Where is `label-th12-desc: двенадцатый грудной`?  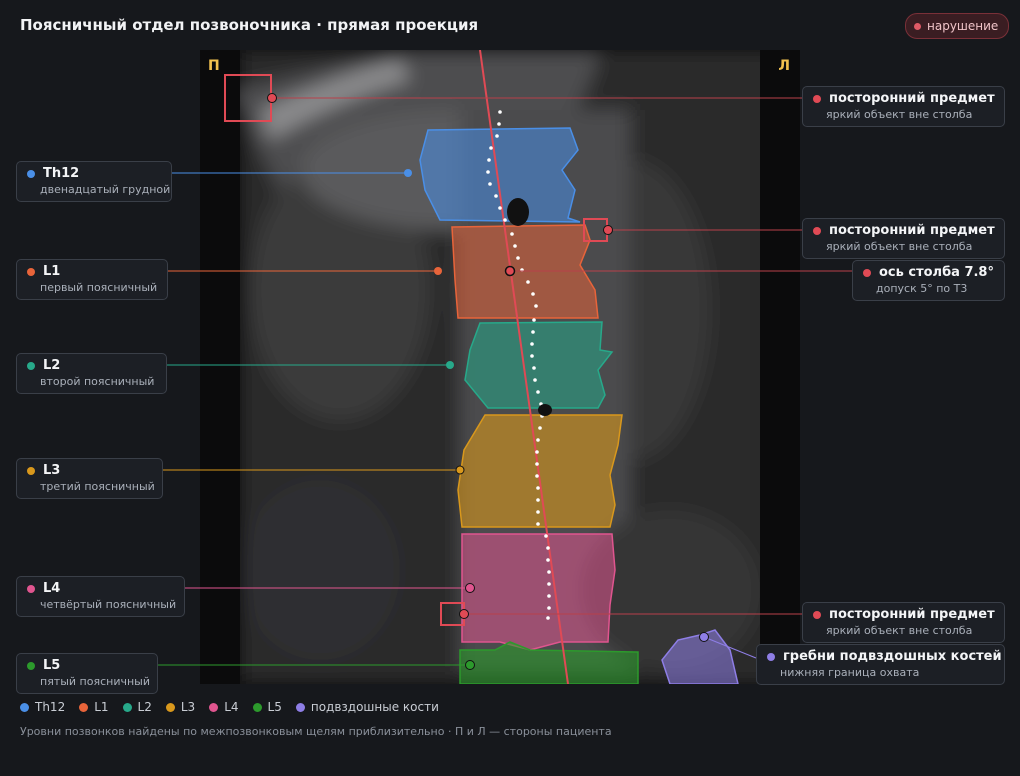
label-th12-desc: двенадцатый грудной is located at coordinates (105, 189).